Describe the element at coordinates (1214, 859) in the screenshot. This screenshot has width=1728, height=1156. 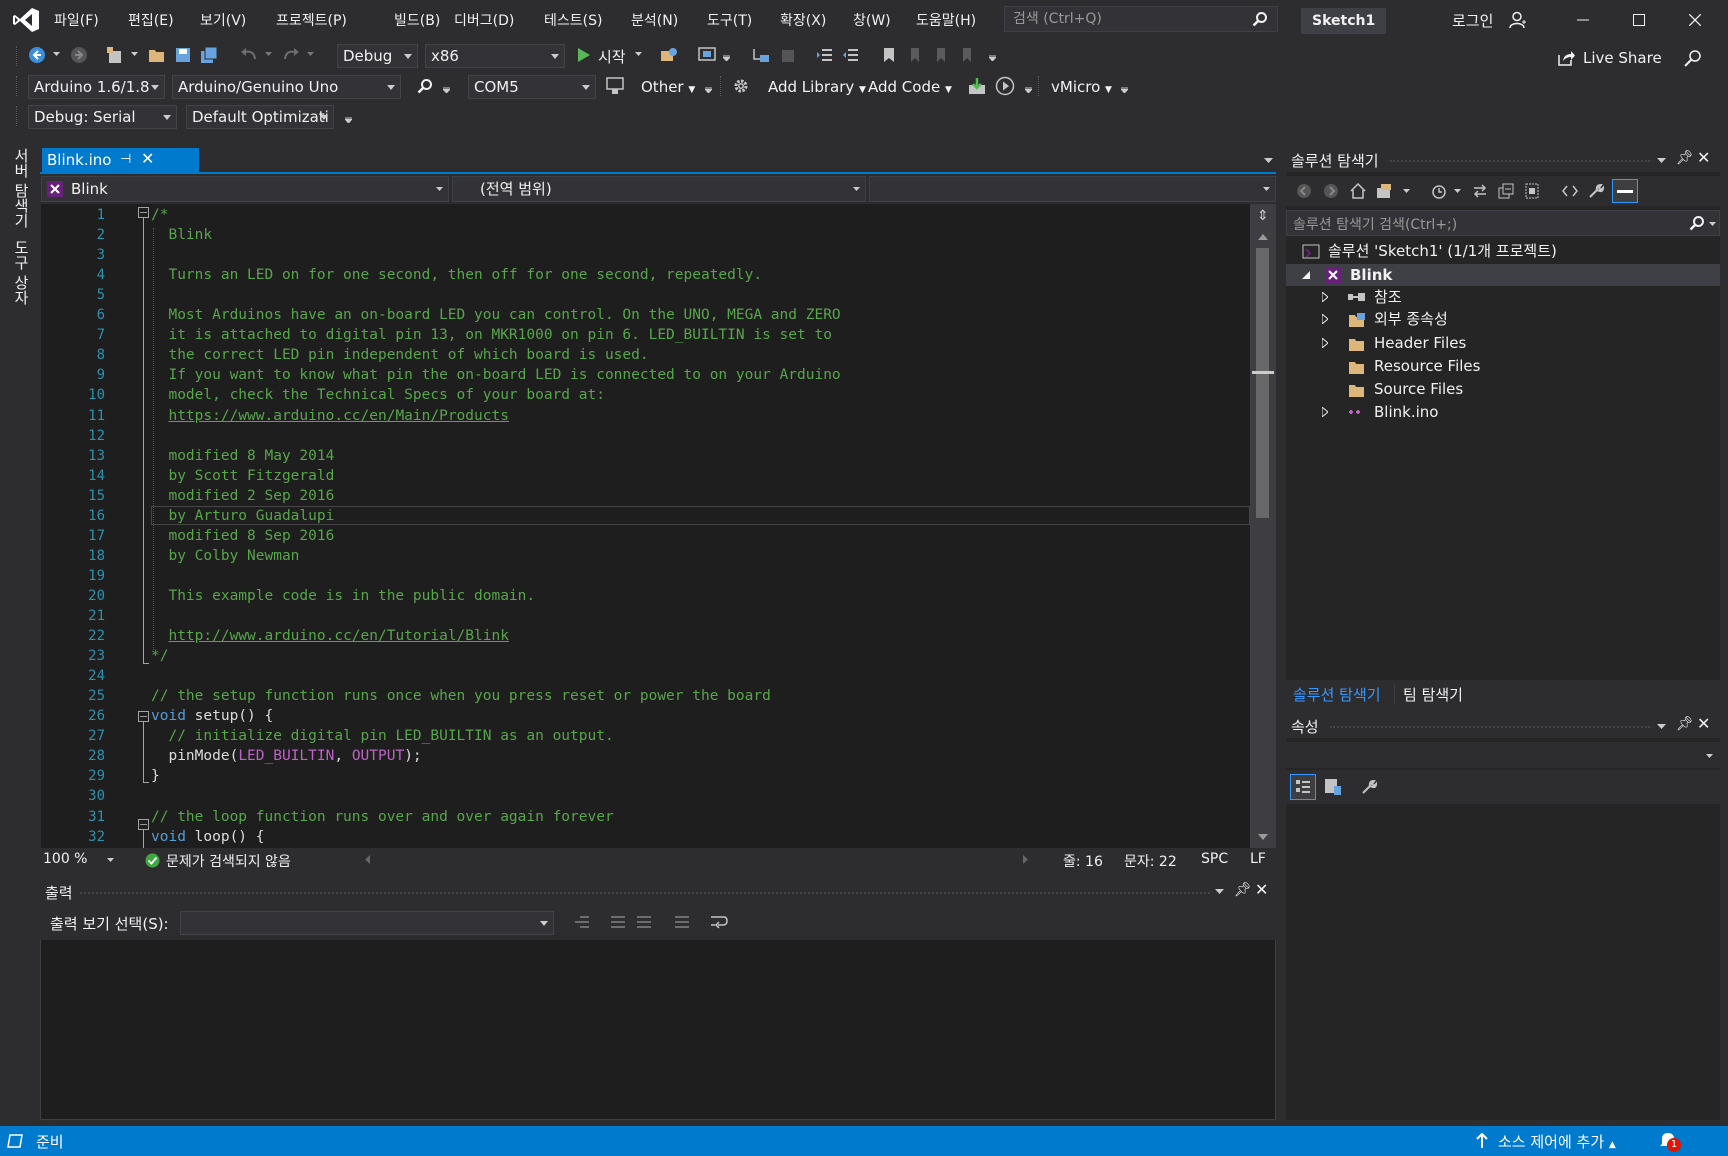
I see `whitespace-status: SPC` at that location.